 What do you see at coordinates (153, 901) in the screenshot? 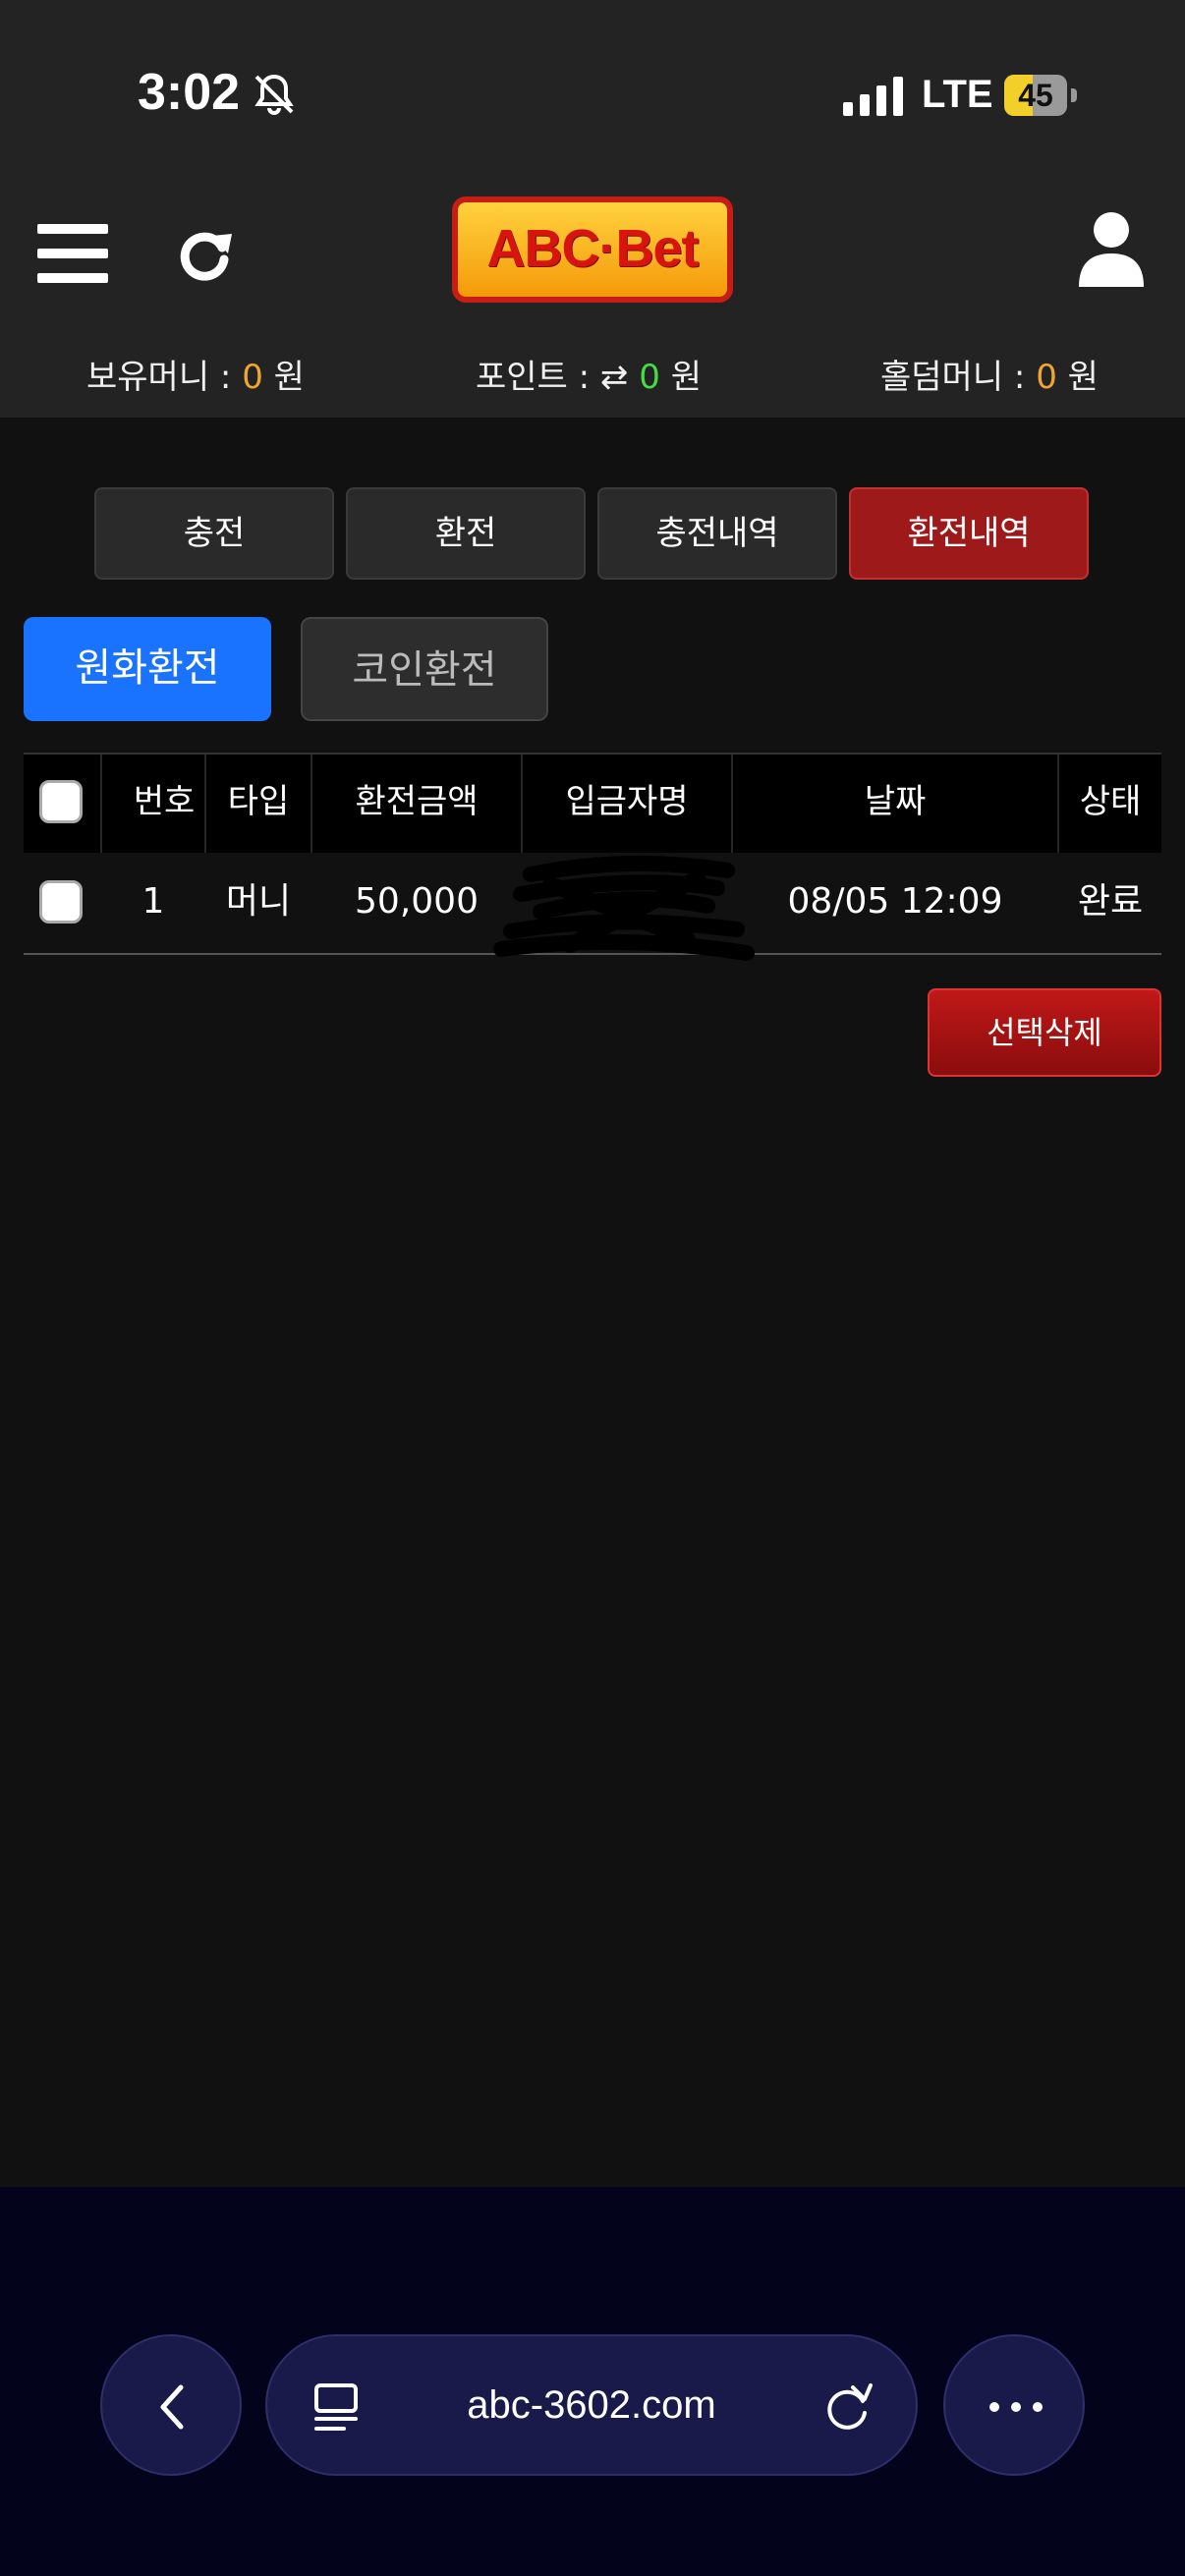
I see `cell-number: 1` at bounding box center [153, 901].